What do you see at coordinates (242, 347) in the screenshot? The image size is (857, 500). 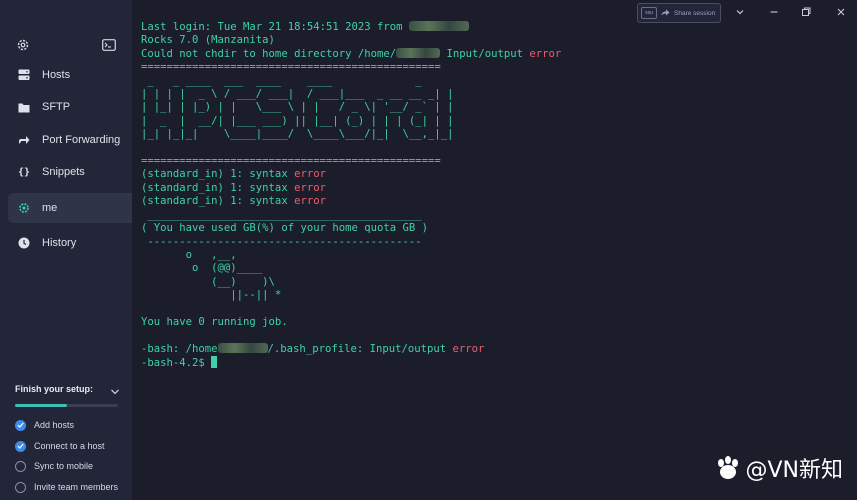 I see `redacted-path` at bounding box center [242, 347].